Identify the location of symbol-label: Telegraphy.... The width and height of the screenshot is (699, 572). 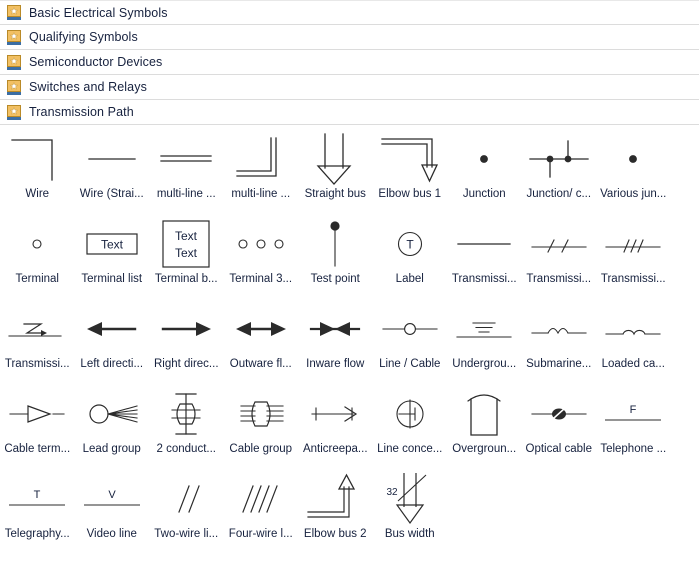
(37, 534).